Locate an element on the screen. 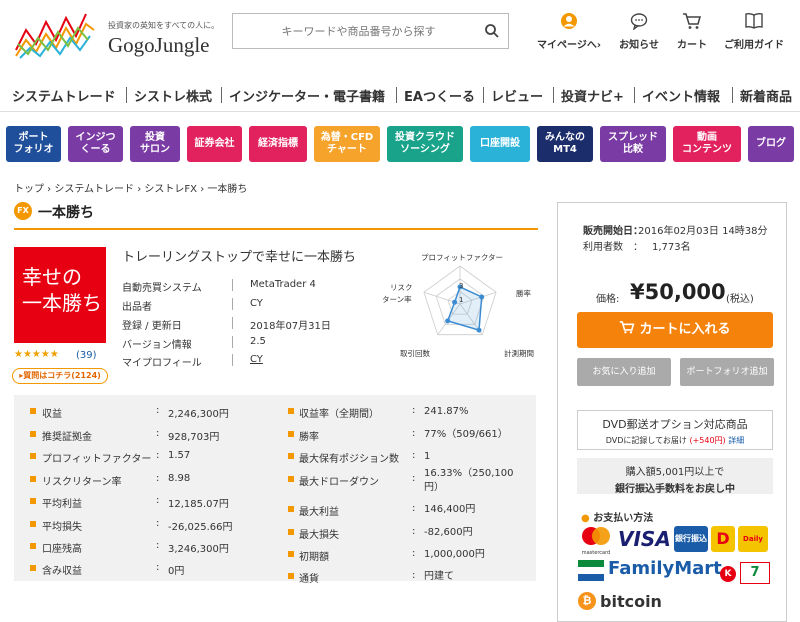 Image resolution: width=800 pixels, height=622 pixels. stat-value: 1 is located at coordinates (427, 456).